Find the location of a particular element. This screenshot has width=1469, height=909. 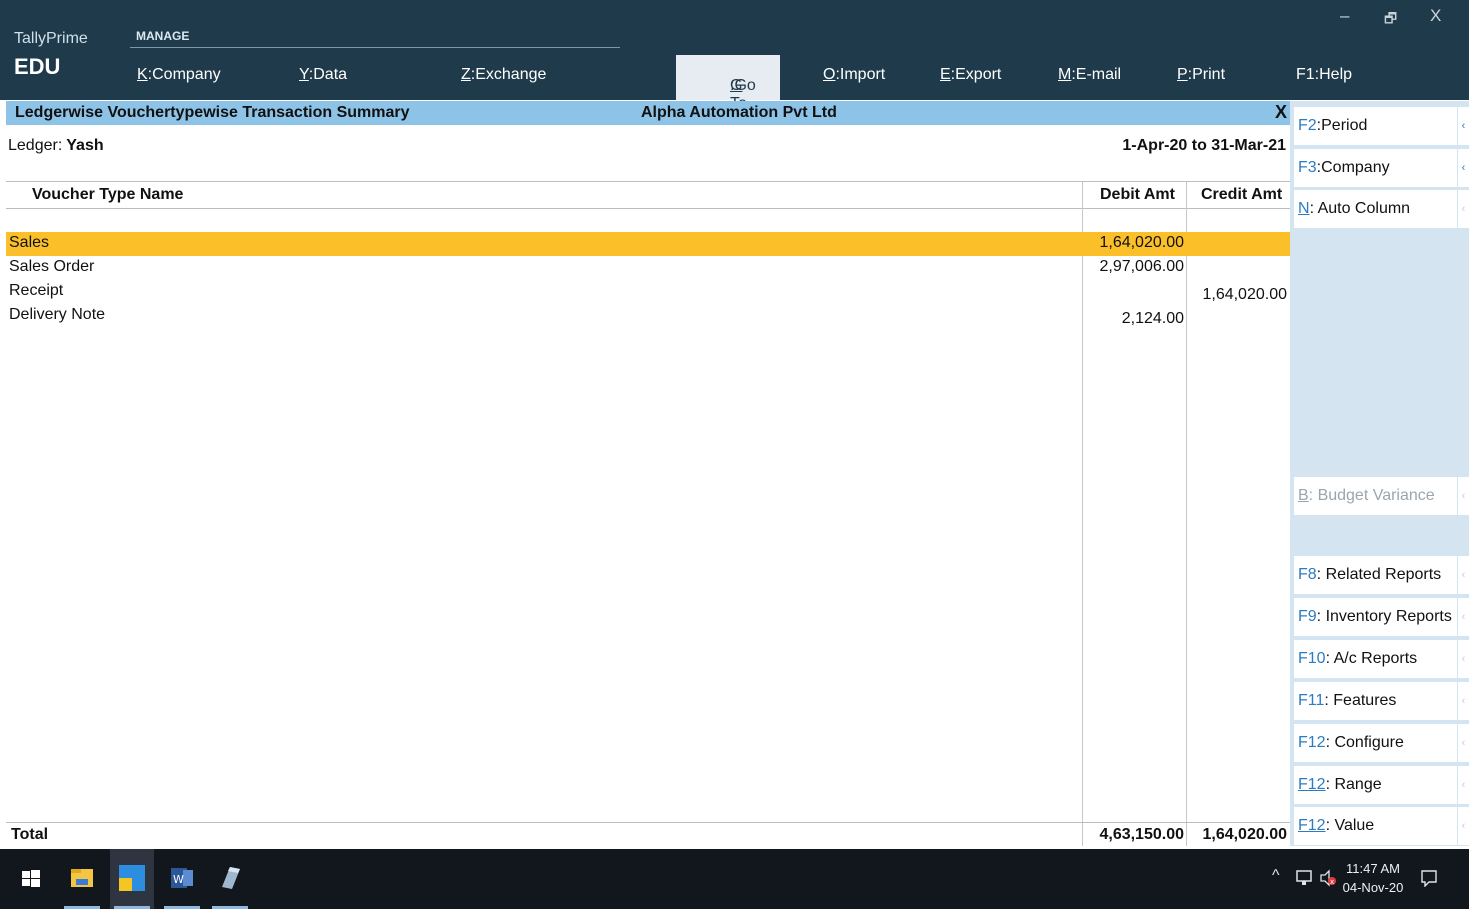

word-letter: W is located at coordinates (178, 879).